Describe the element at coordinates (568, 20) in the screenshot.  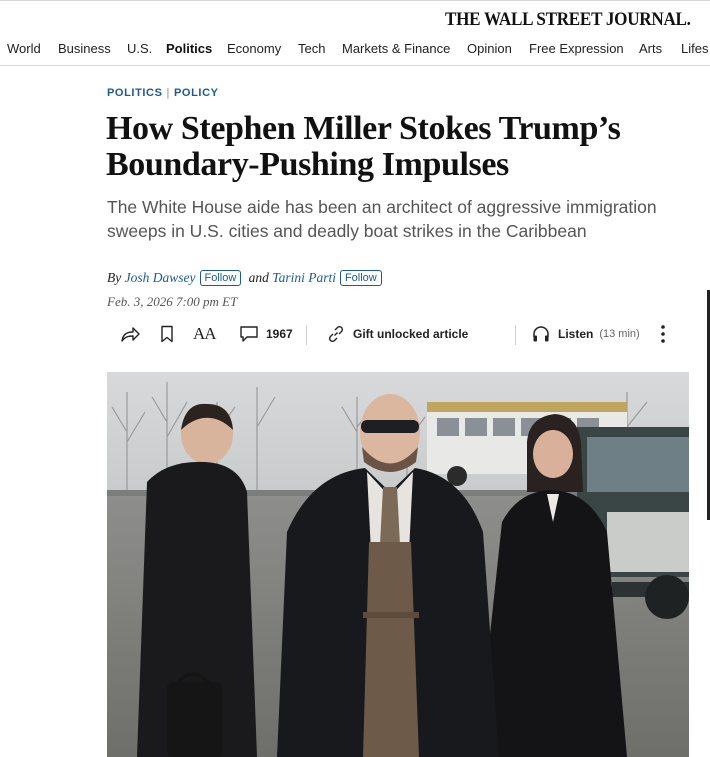
I see `wsj-logo: THE WALL STREET JOURNAL.` at that location.